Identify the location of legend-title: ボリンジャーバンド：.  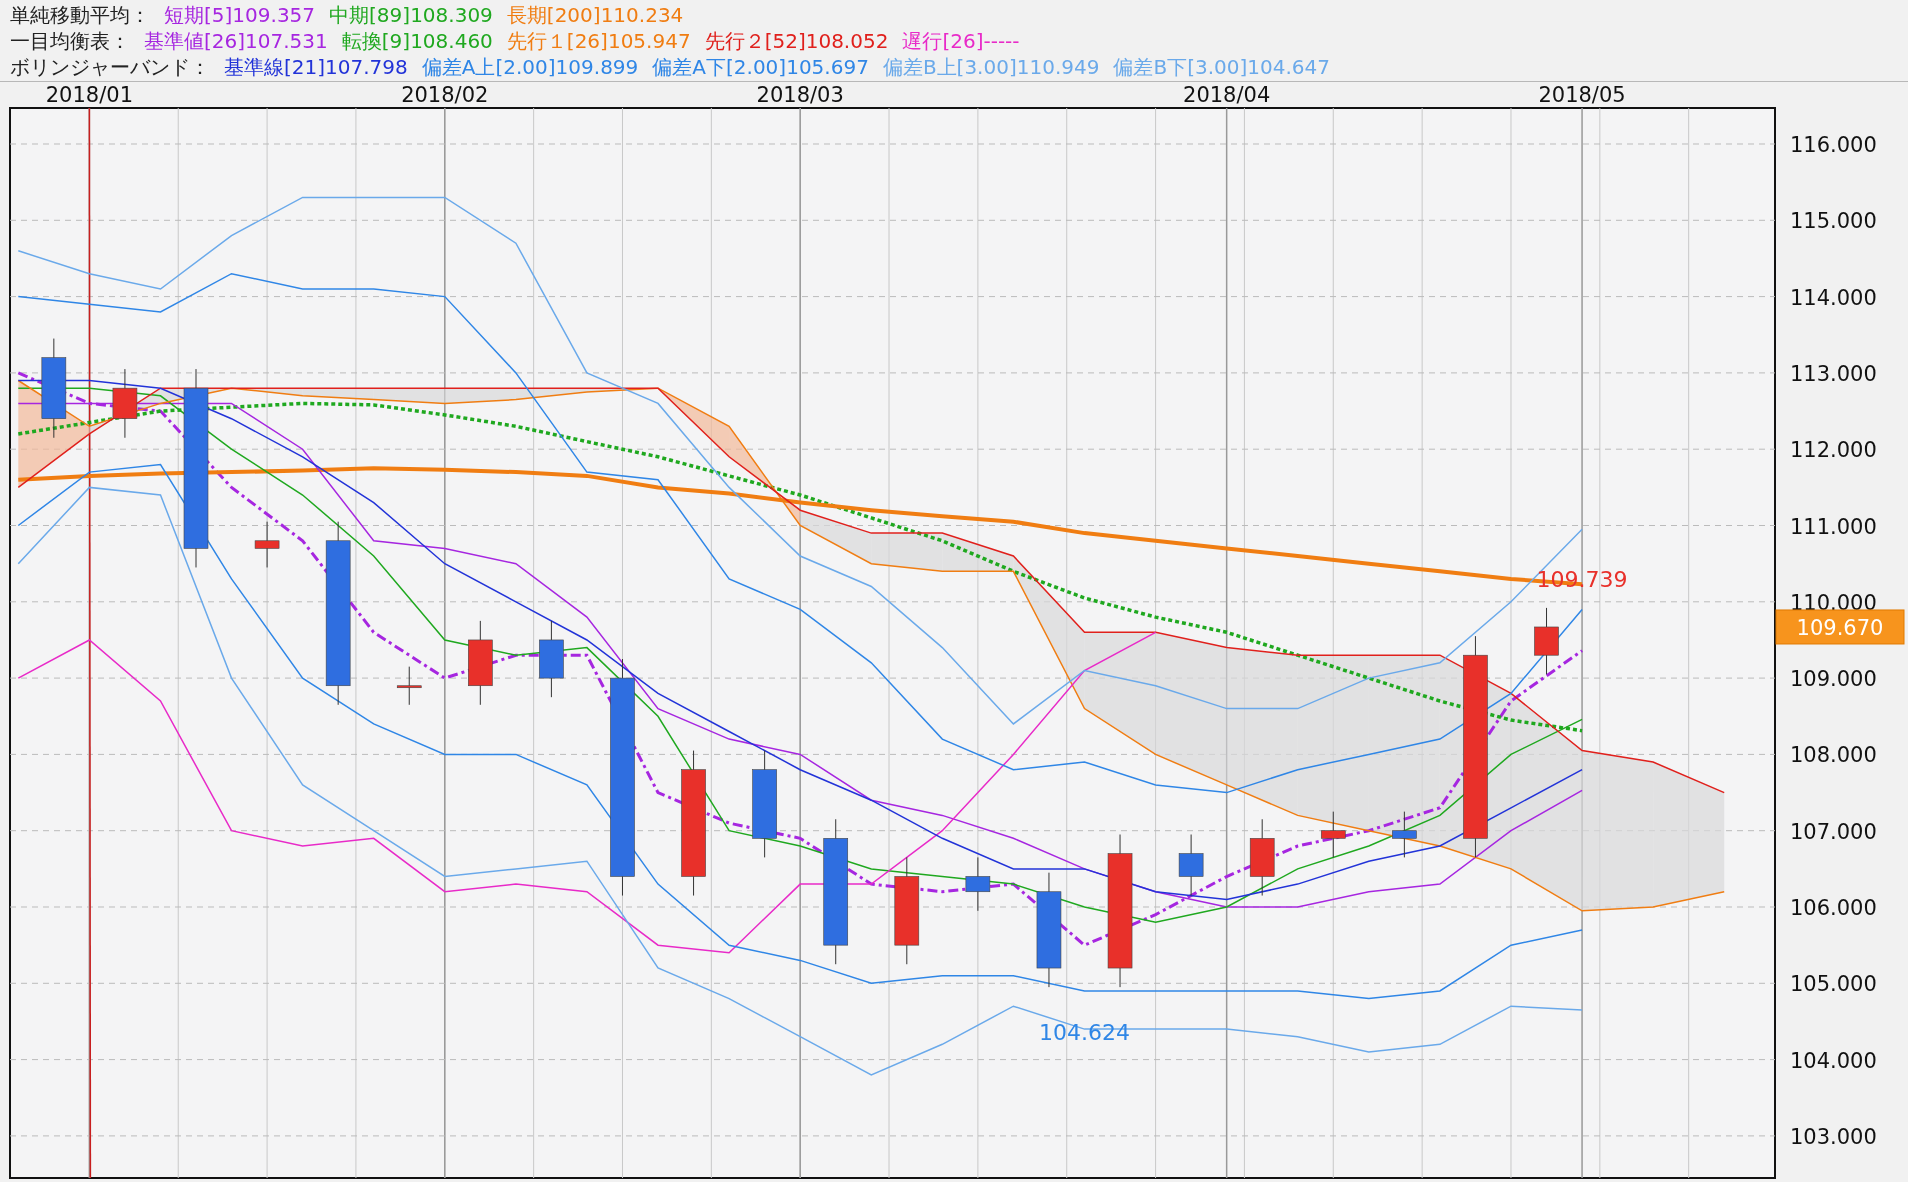
(110, 67).